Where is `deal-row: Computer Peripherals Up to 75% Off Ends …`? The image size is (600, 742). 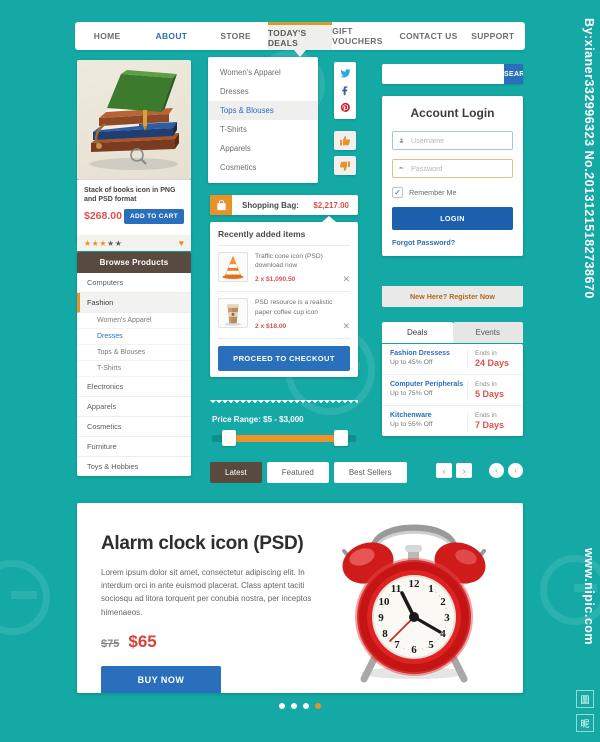
deal-row: Computer Peripherals Up to 75% Off Ends … is located at coordinates (452, 390).